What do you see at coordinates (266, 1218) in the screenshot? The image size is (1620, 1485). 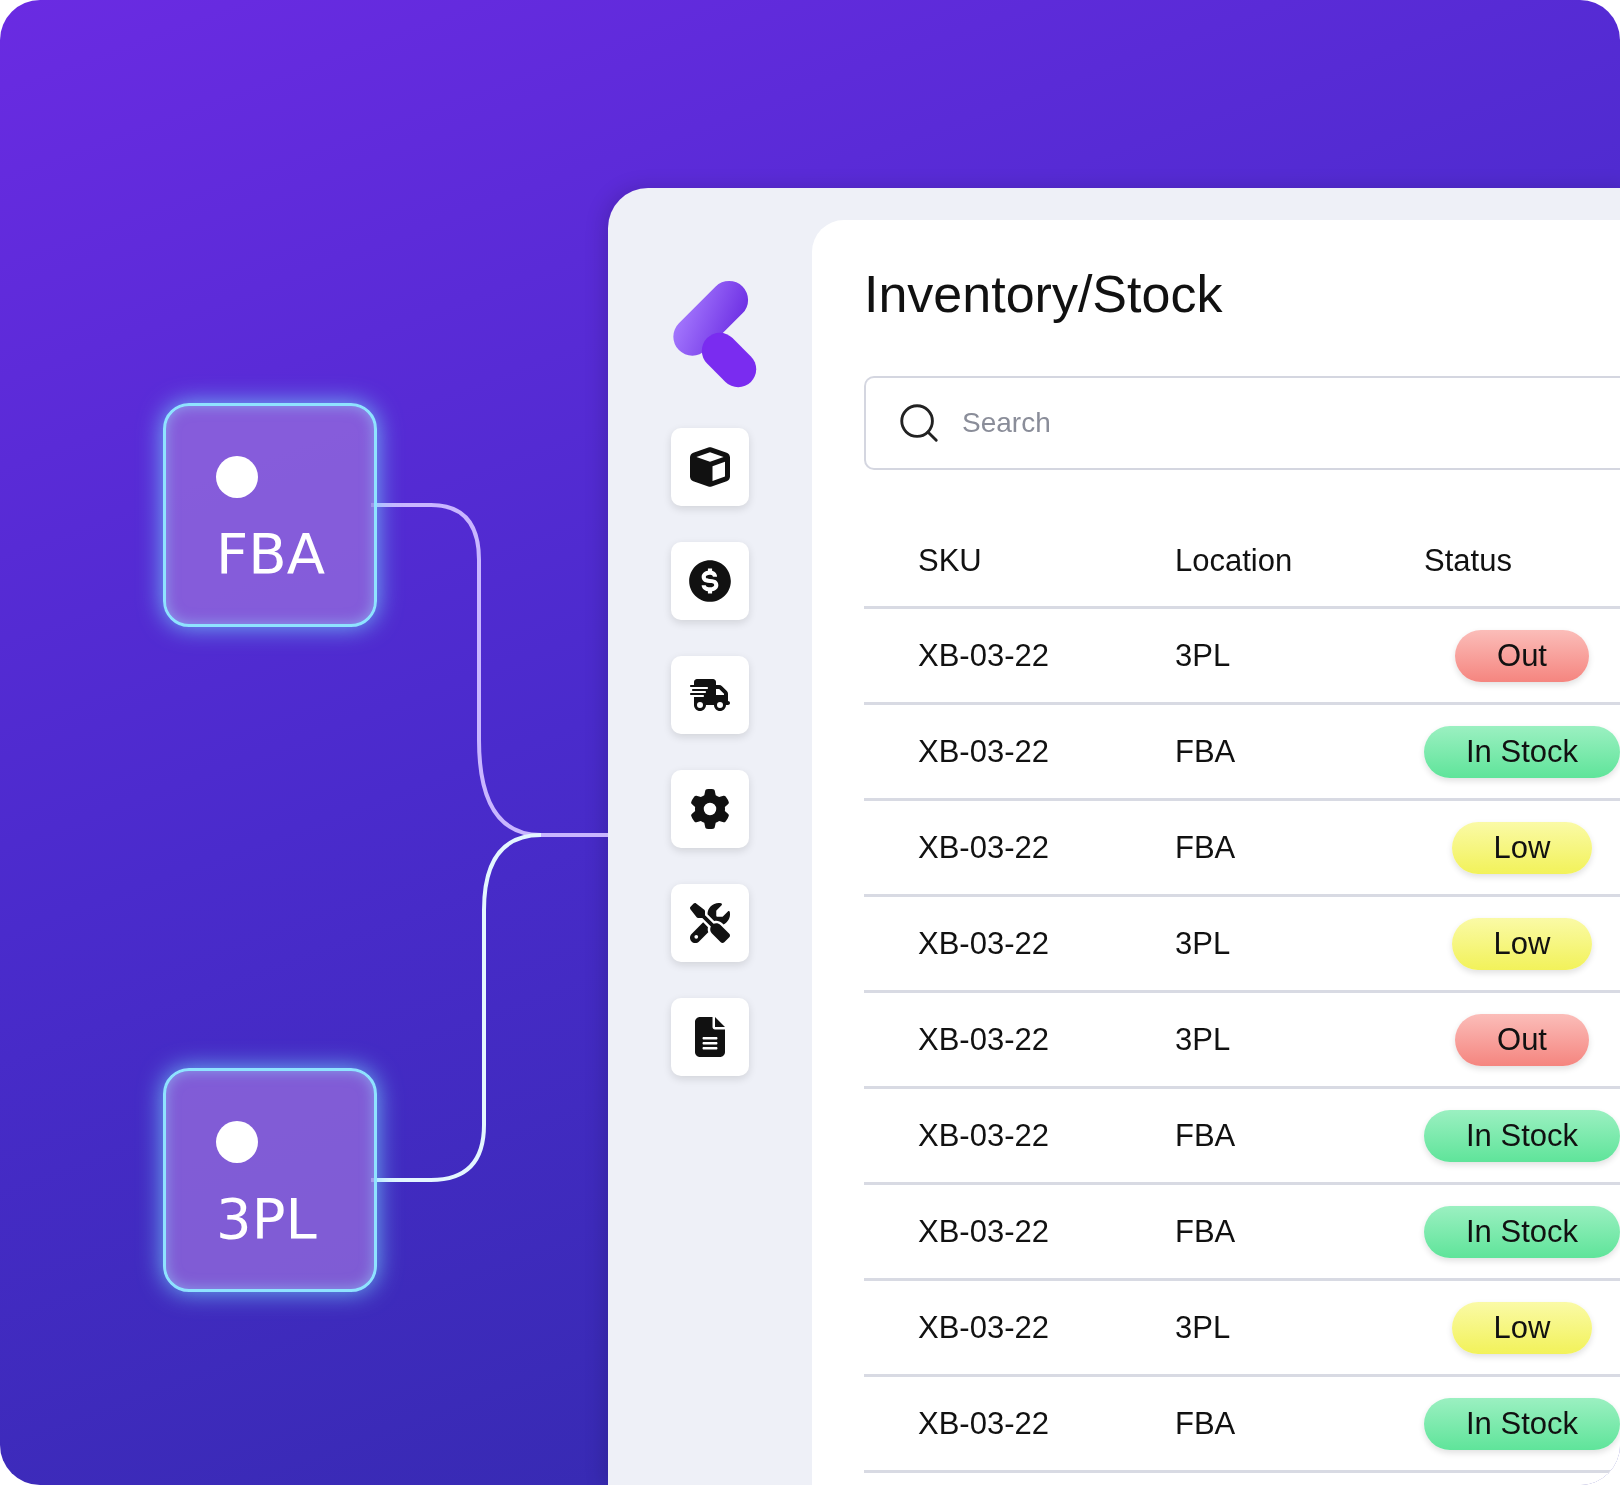 I see `node-label: 3PL` at bounding box center [266, 1218].